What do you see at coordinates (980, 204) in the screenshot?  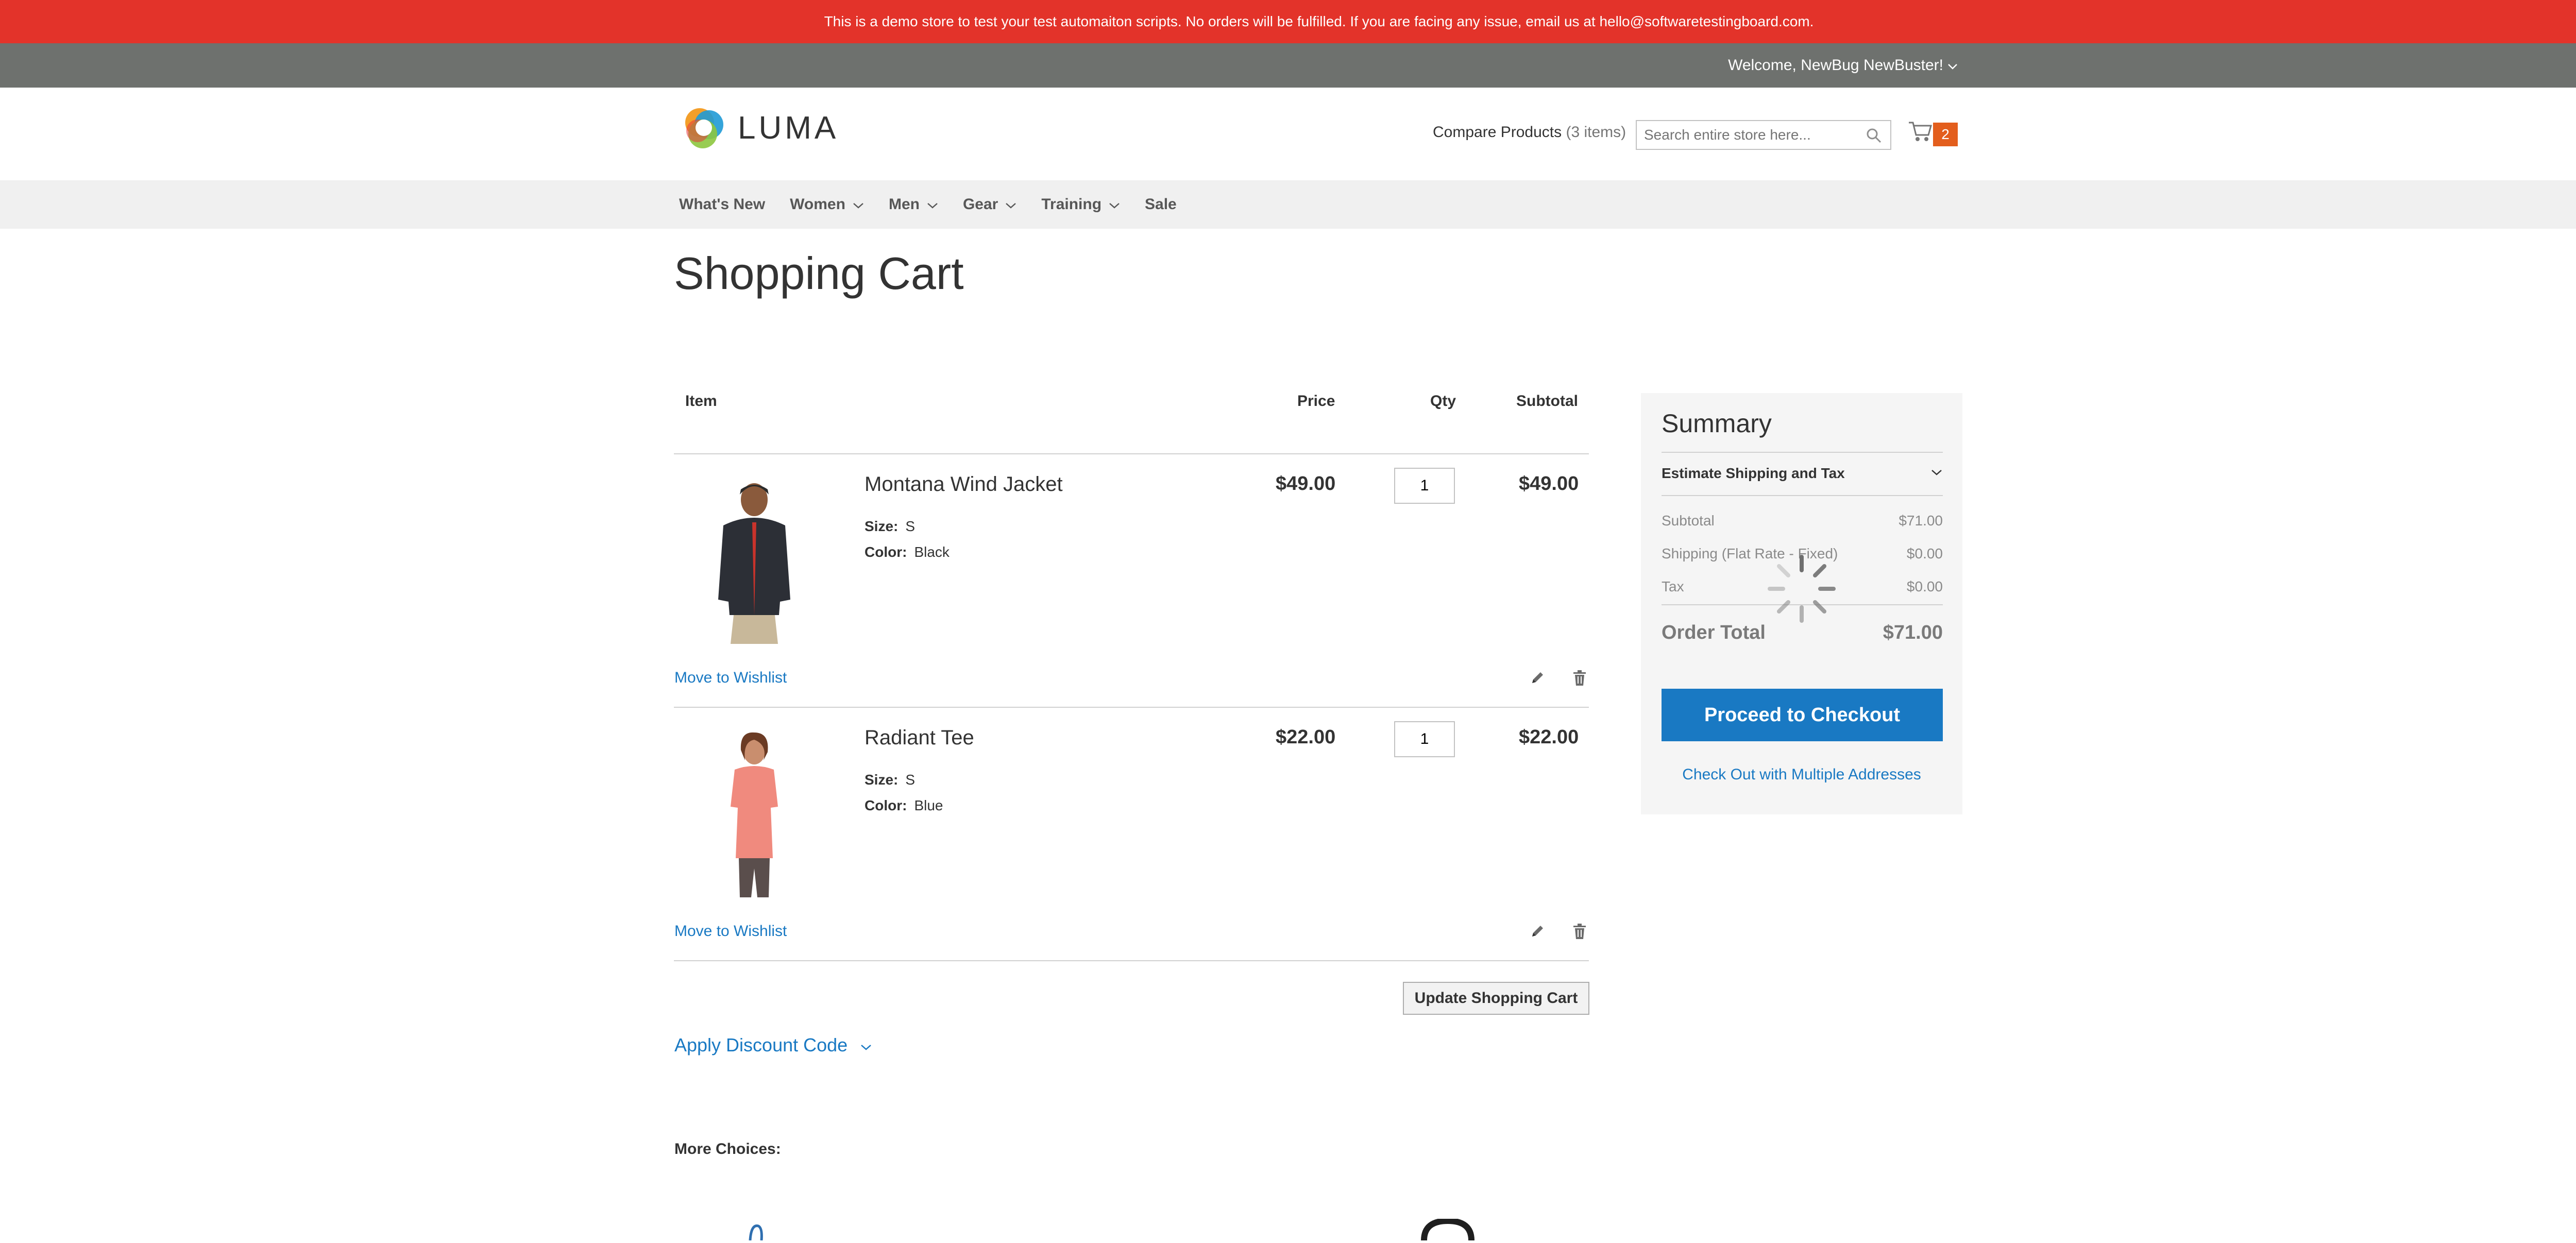 I see `nav-label: Gear` at bounding box center [980, 204].